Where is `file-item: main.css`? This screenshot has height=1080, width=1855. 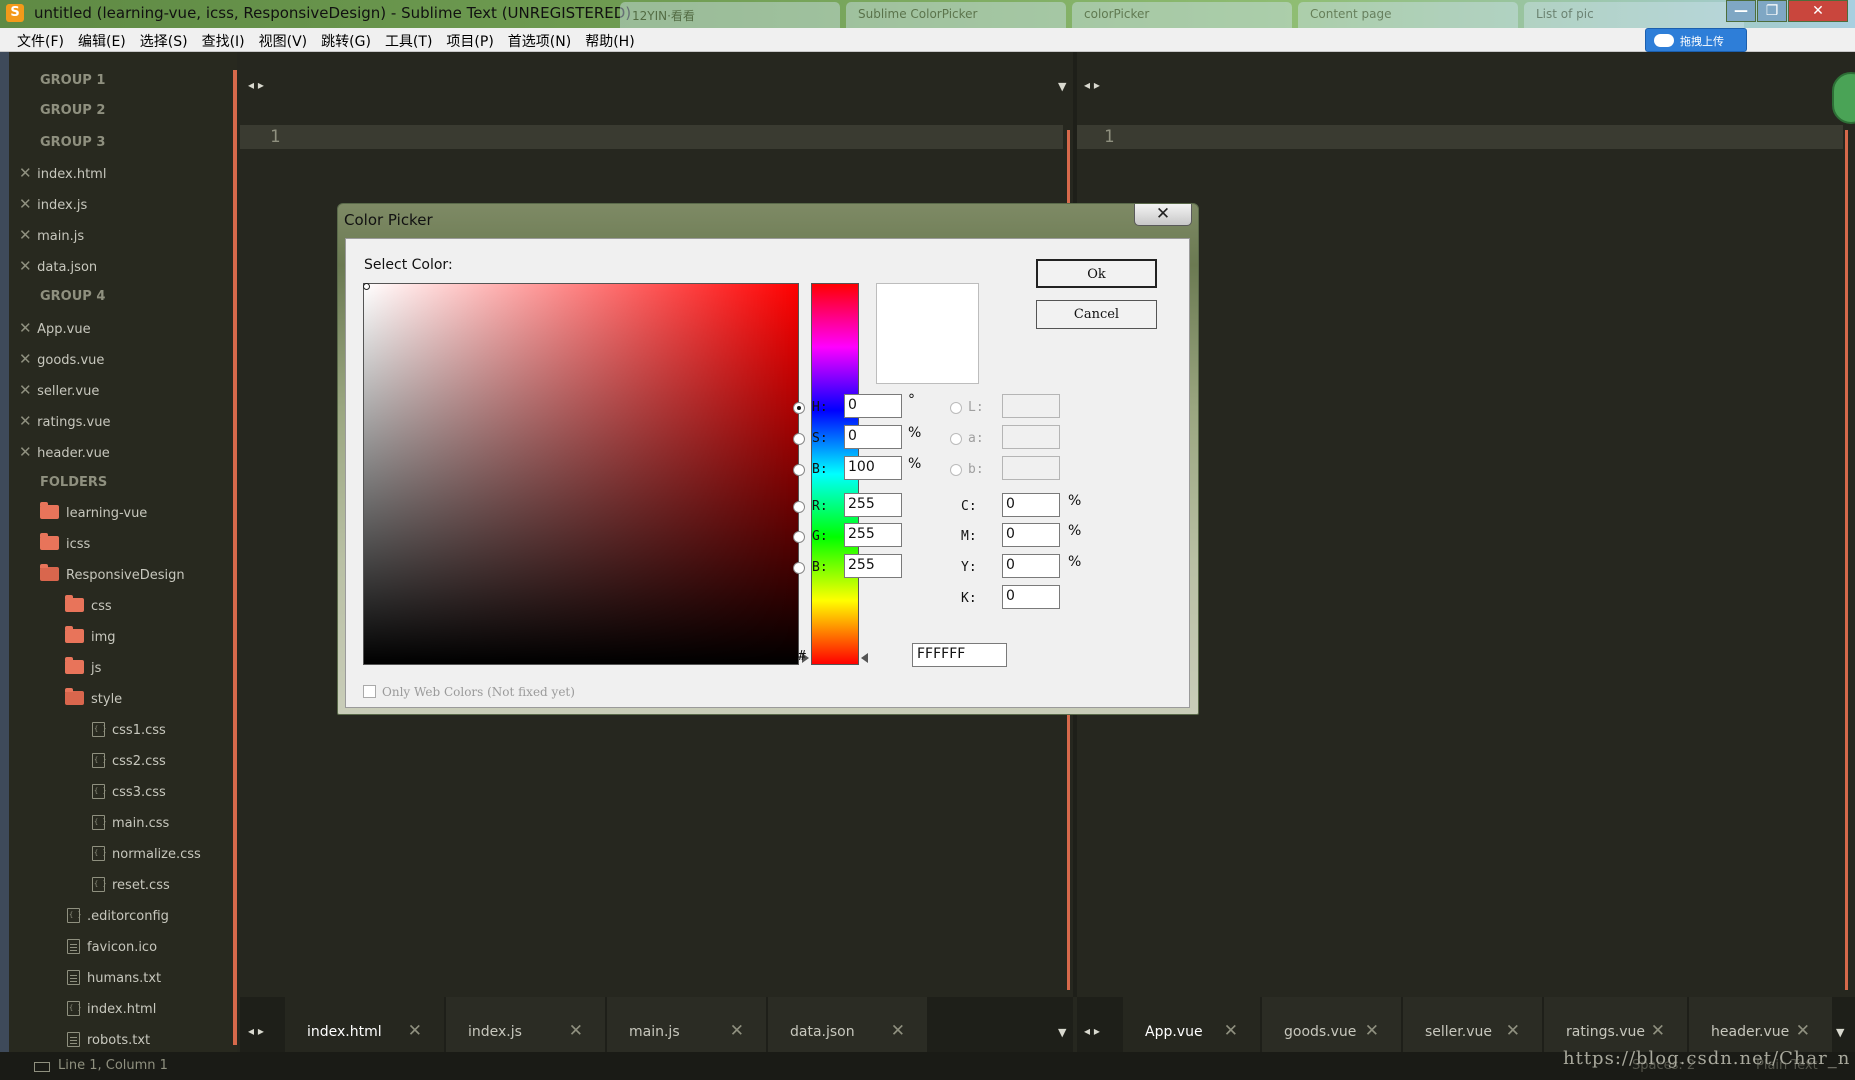
file-item: main.css is located at coordinates (130, 824).